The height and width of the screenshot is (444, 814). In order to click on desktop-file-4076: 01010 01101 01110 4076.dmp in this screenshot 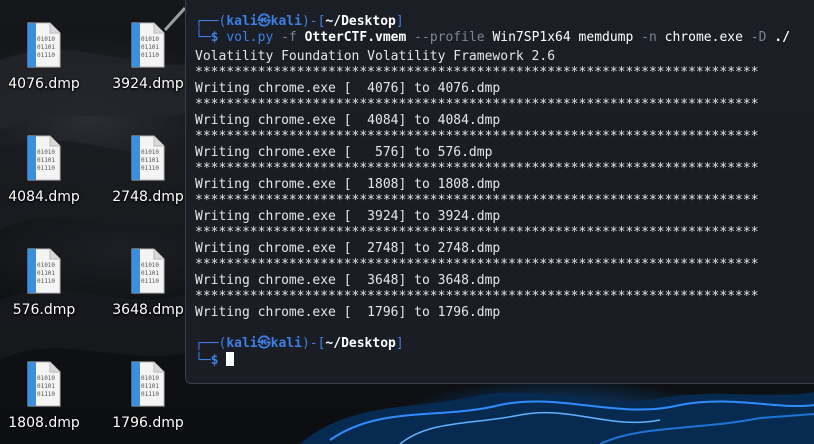, I will do `click(48, 50)`.